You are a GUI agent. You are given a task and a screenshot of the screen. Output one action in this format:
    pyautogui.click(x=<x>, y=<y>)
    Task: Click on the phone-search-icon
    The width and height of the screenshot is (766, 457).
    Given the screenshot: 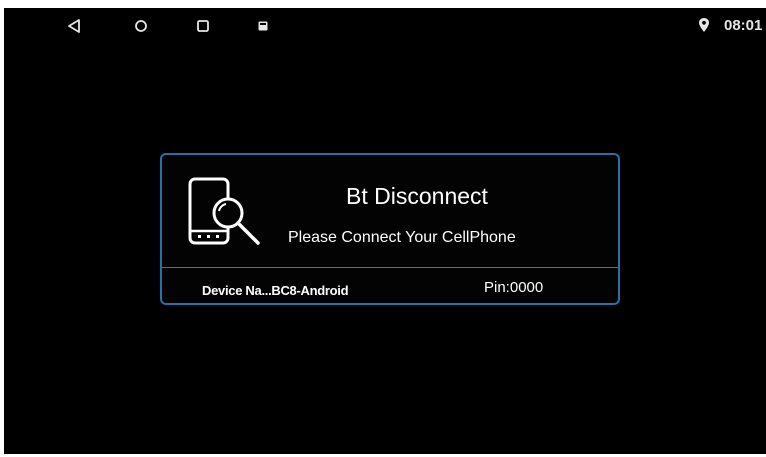 What is the action you would take?
    pyautogui.click(x=228, y=213)
    